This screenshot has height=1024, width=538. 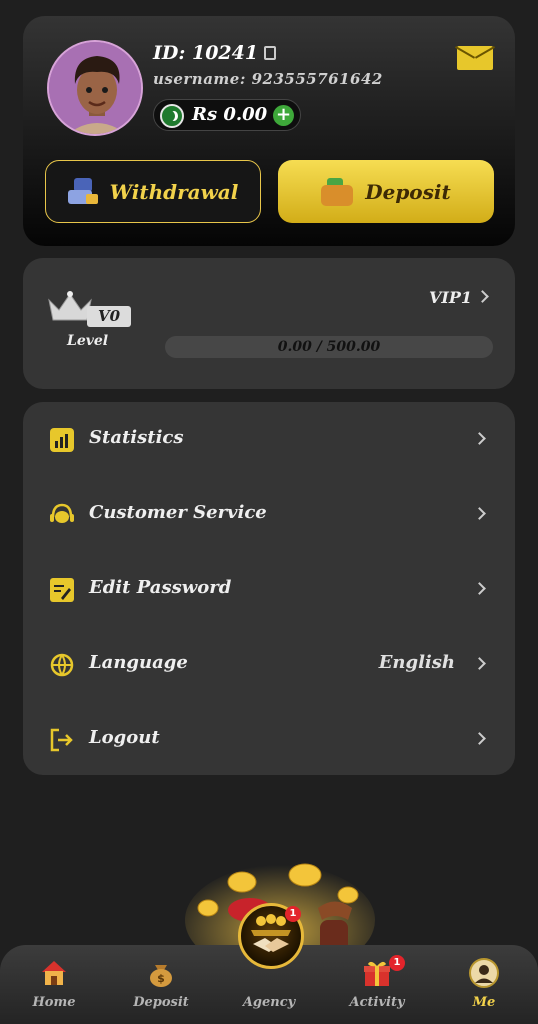 What do you see at coordinates (62, 590) in the screenshot?
I see `edit-icon` at bounding box center [62, 590].